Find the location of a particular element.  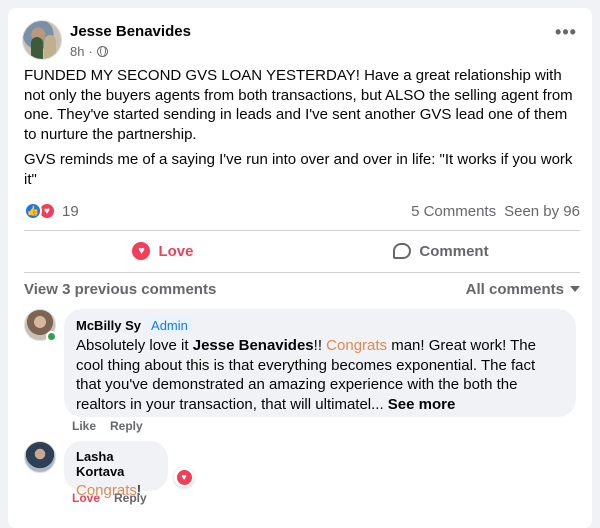

comment-actions: Like Reply is located at coordinates (107, 426).